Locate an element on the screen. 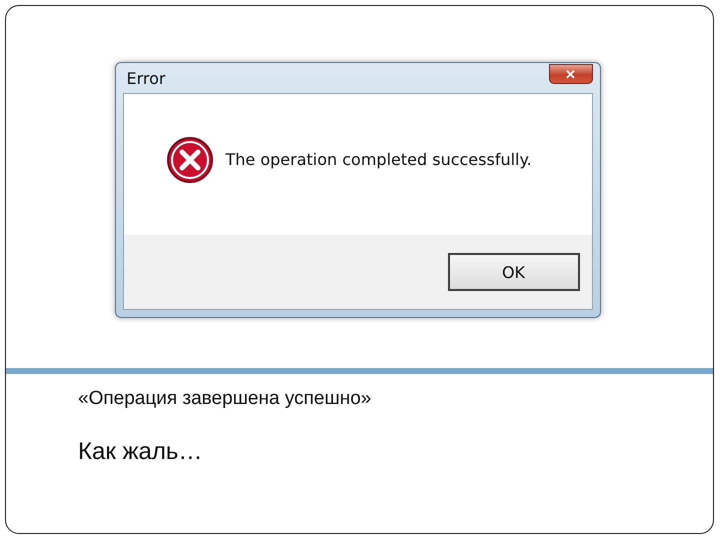 This screenshot has height=540, width=720. ok-button: OK is located at coordinates (514, 272).